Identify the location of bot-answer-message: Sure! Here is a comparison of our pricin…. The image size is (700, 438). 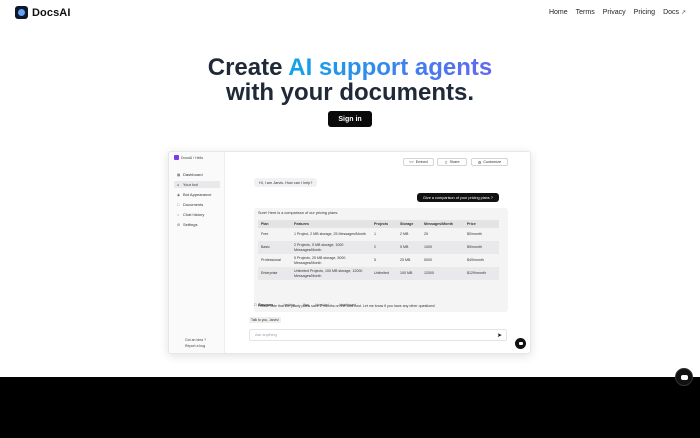
(381, 260).